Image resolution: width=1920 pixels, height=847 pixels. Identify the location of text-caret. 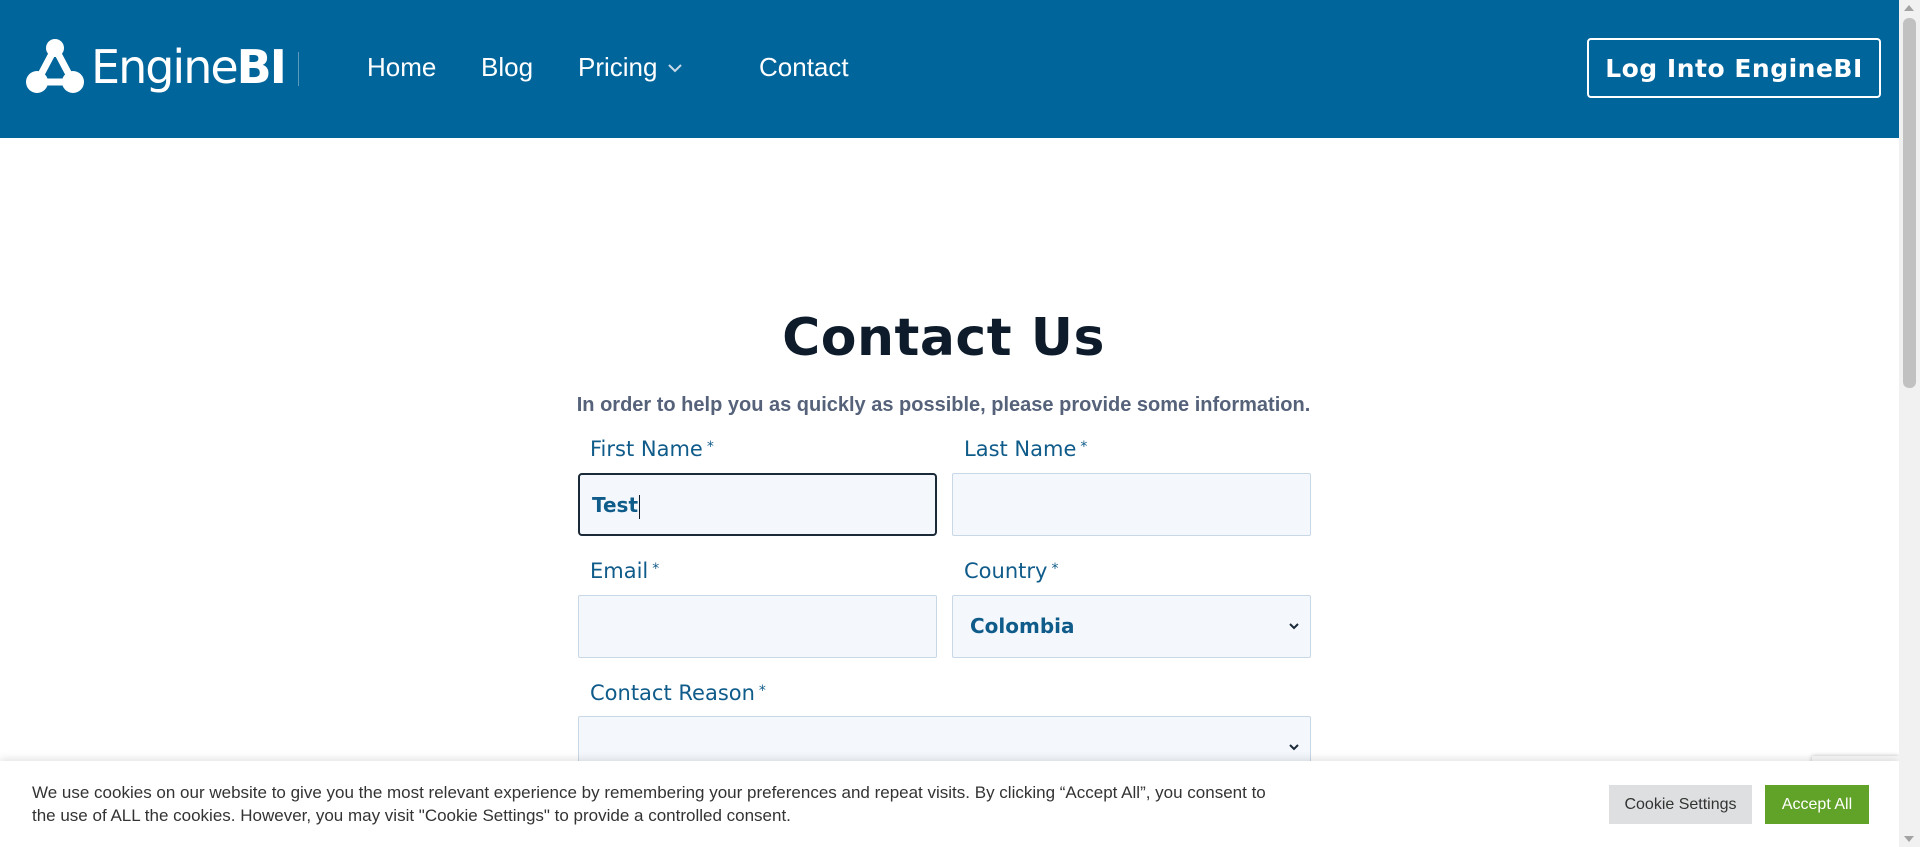
(640, 506).